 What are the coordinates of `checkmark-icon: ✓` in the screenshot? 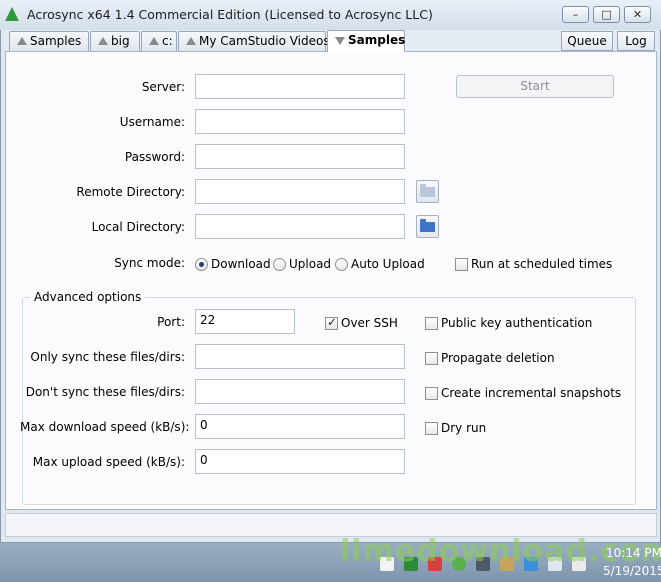 It's located at (332, 322).